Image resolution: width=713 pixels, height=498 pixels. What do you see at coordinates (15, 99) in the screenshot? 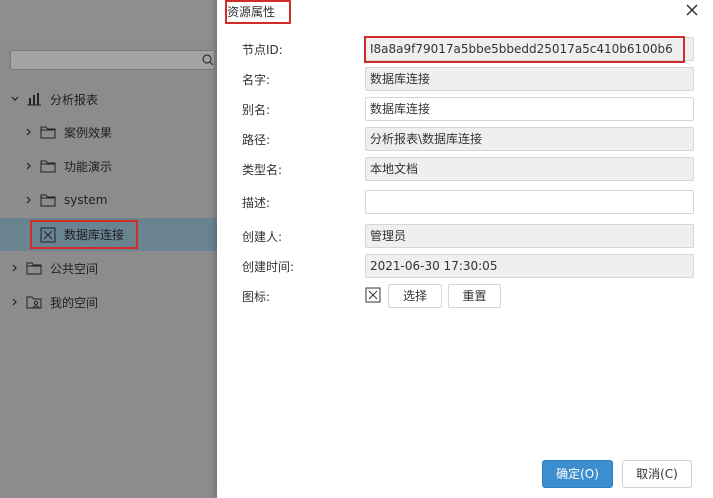
I see `chevron-down-icon` at bounding box center [15, 99].